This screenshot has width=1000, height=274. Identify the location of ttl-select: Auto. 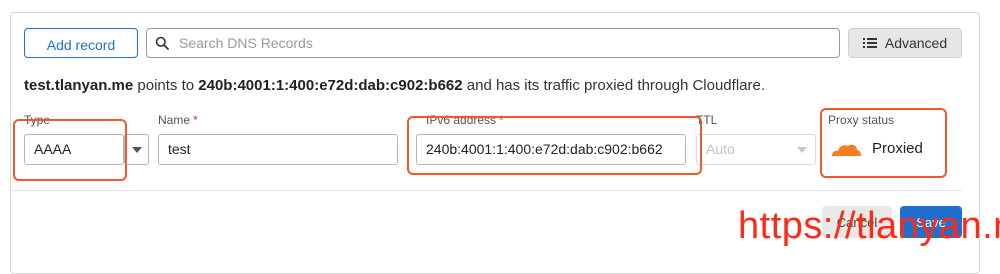
(756, 149).